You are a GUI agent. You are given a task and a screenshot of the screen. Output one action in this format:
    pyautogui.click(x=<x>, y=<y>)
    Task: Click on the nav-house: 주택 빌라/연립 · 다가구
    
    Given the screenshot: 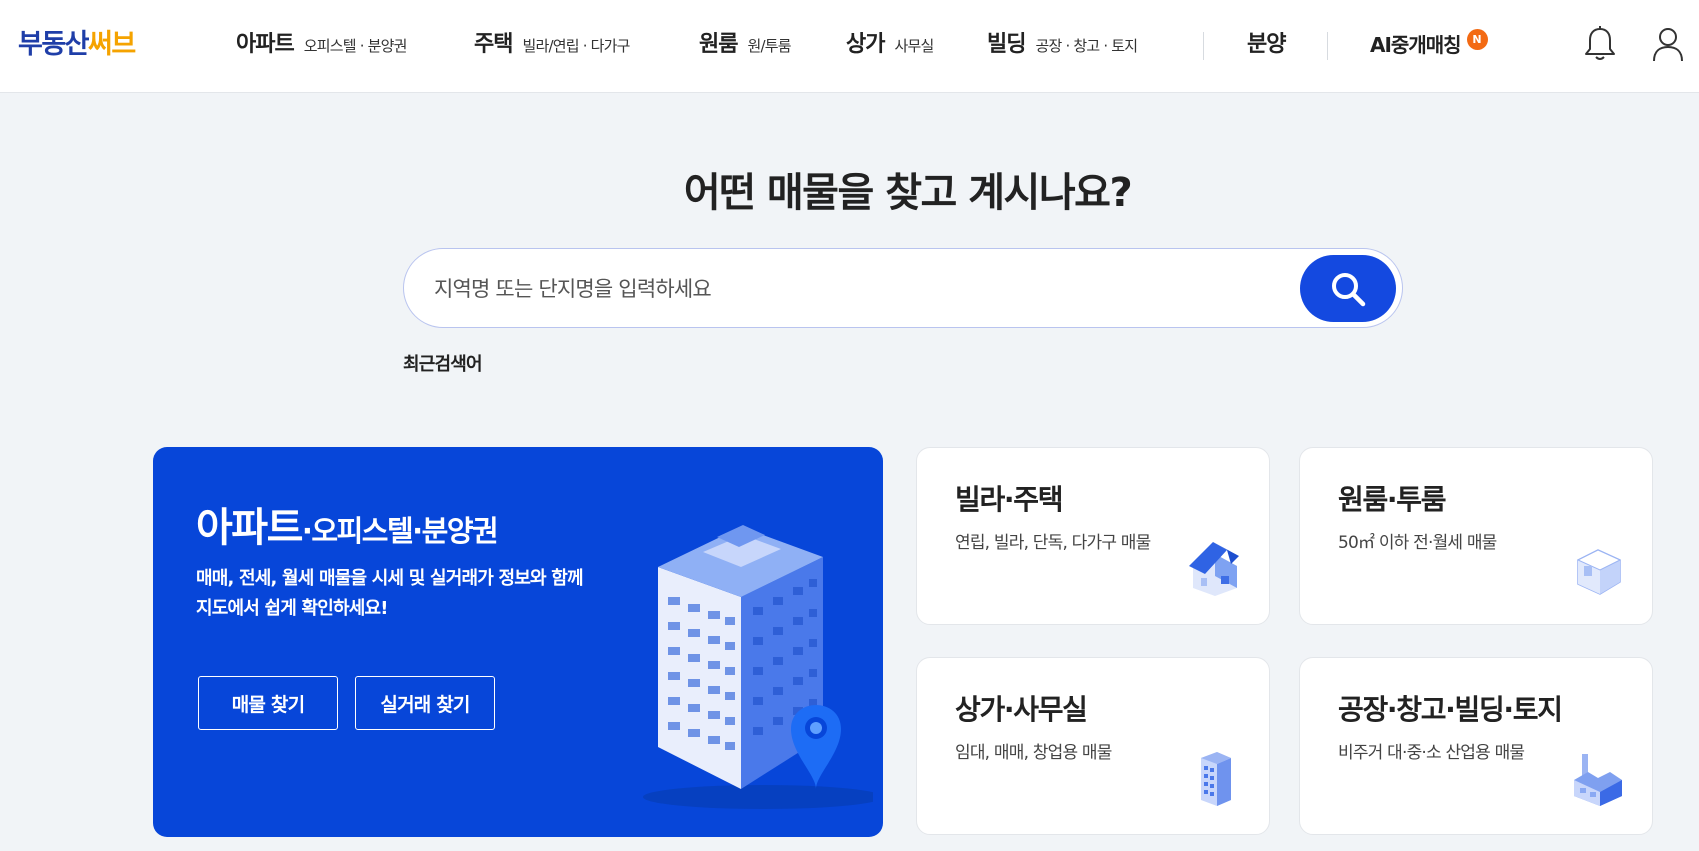 What is the action you would take?
    pyautogui.click(x=552, y=45)
    